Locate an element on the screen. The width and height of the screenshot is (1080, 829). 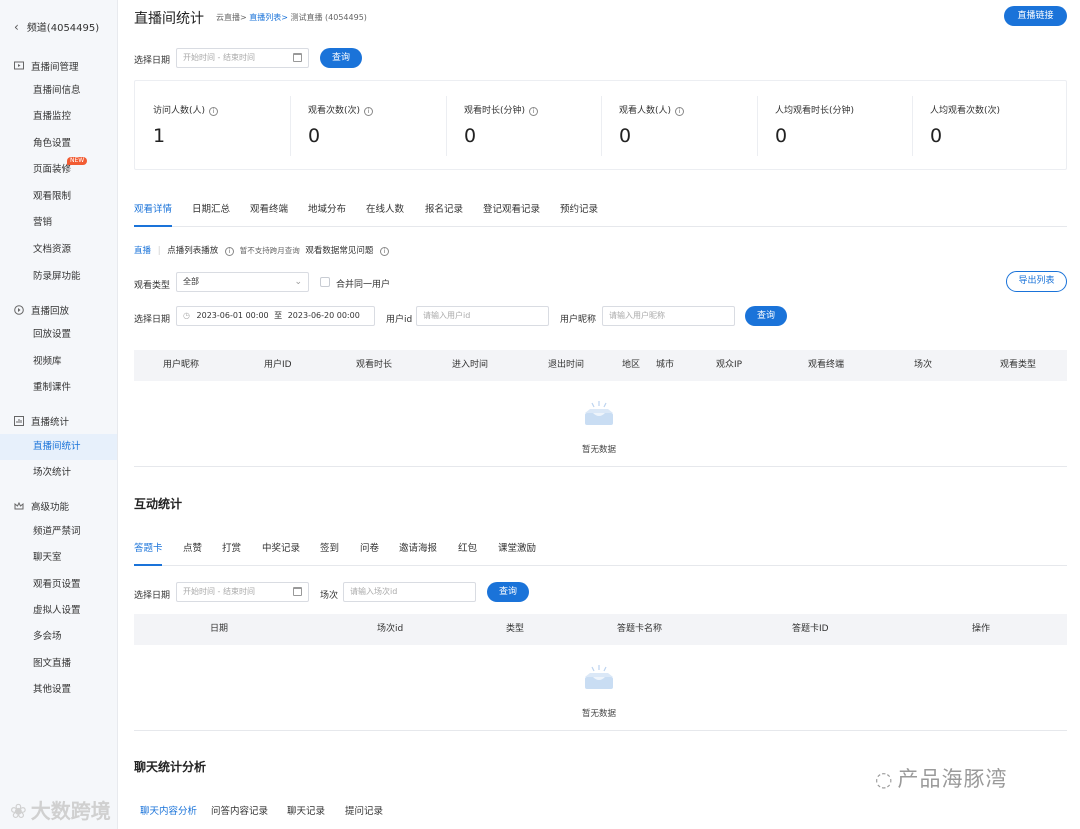
date-sep: 至 is located at coordinates (278, 315).